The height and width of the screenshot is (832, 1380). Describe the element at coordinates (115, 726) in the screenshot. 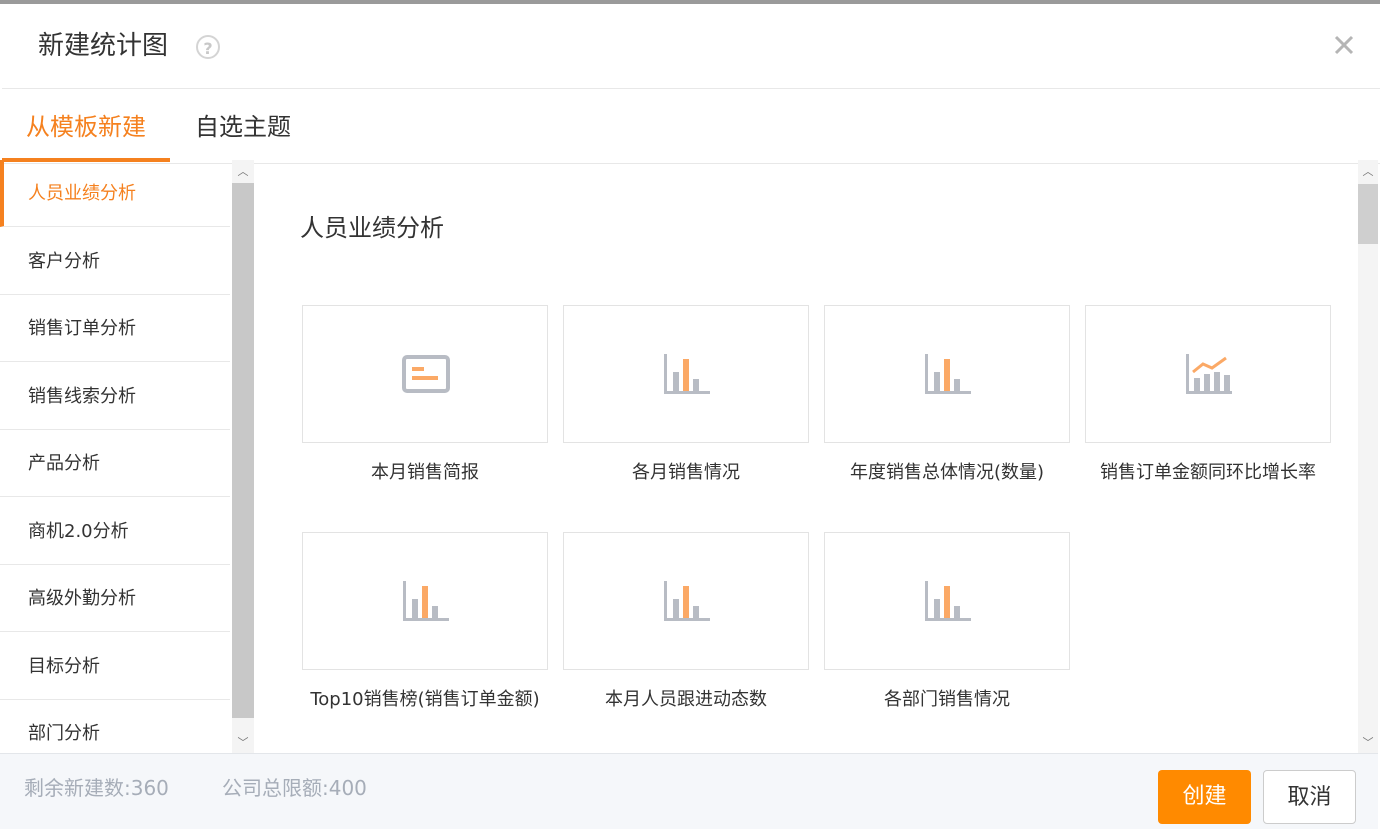

I see `sidebar-item-department: 部门分析` at that location.